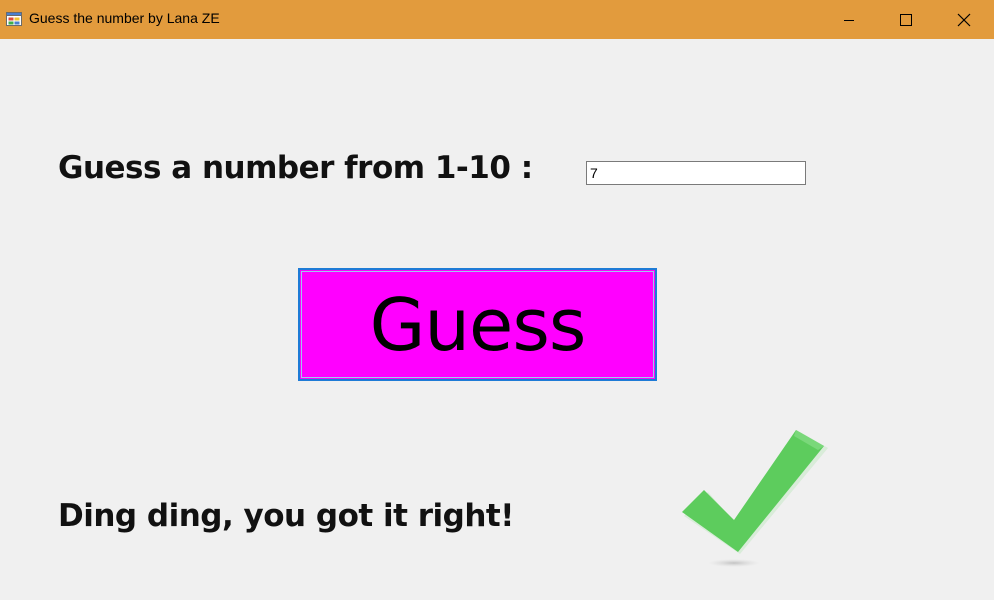  I want to click on form-app-icon, so click(14, 19).